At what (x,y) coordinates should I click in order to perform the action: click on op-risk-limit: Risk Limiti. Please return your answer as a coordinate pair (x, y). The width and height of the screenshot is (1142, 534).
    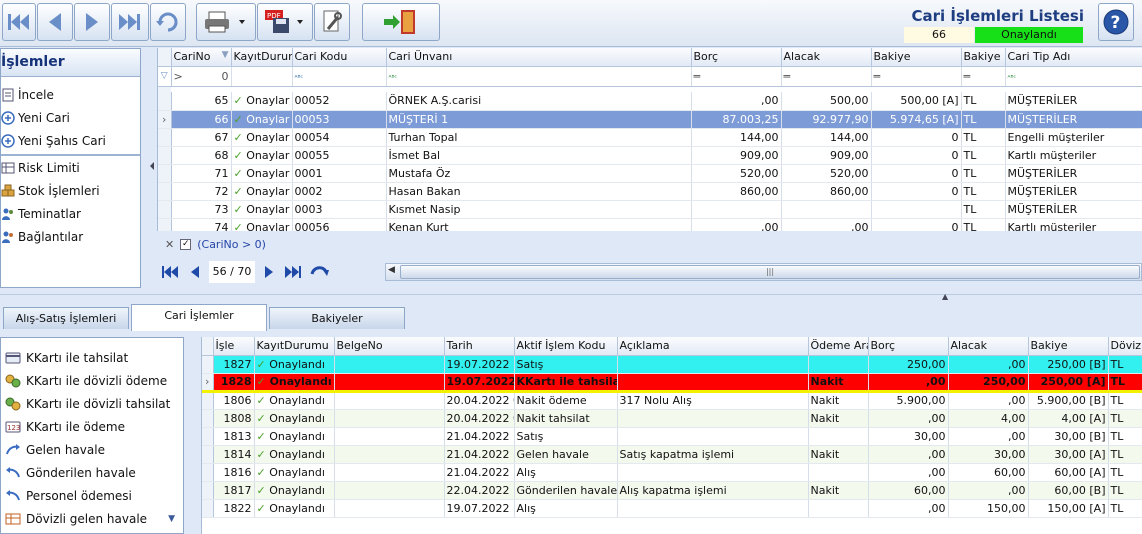
    Looking at the image, I should click on (70, 167).